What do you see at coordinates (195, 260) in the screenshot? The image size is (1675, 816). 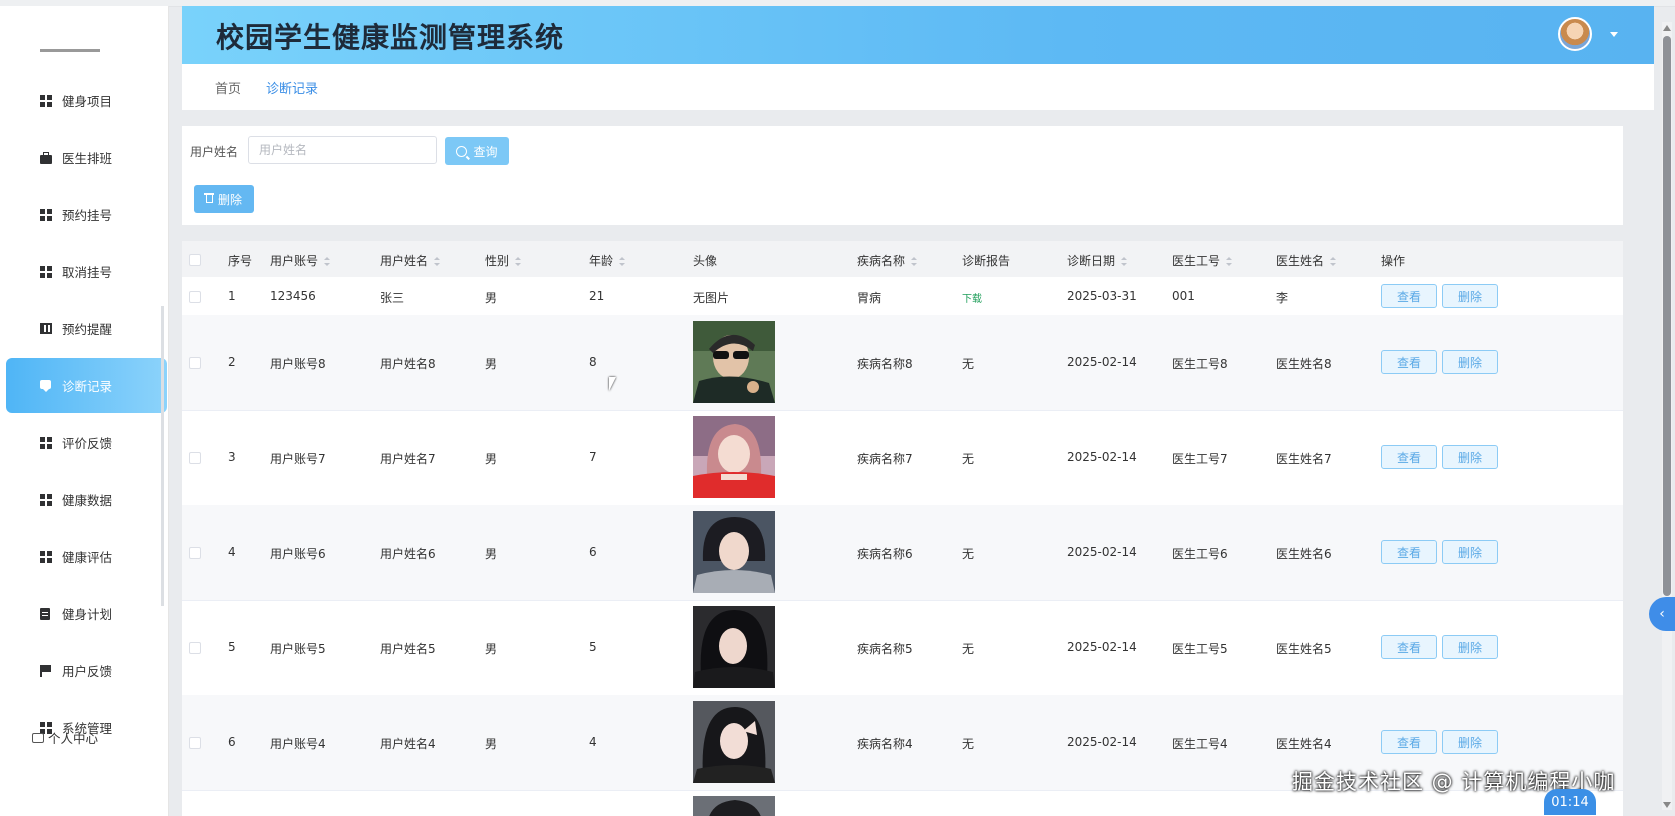 I see `select-all-checkbox` at bounding box center [195, 260].